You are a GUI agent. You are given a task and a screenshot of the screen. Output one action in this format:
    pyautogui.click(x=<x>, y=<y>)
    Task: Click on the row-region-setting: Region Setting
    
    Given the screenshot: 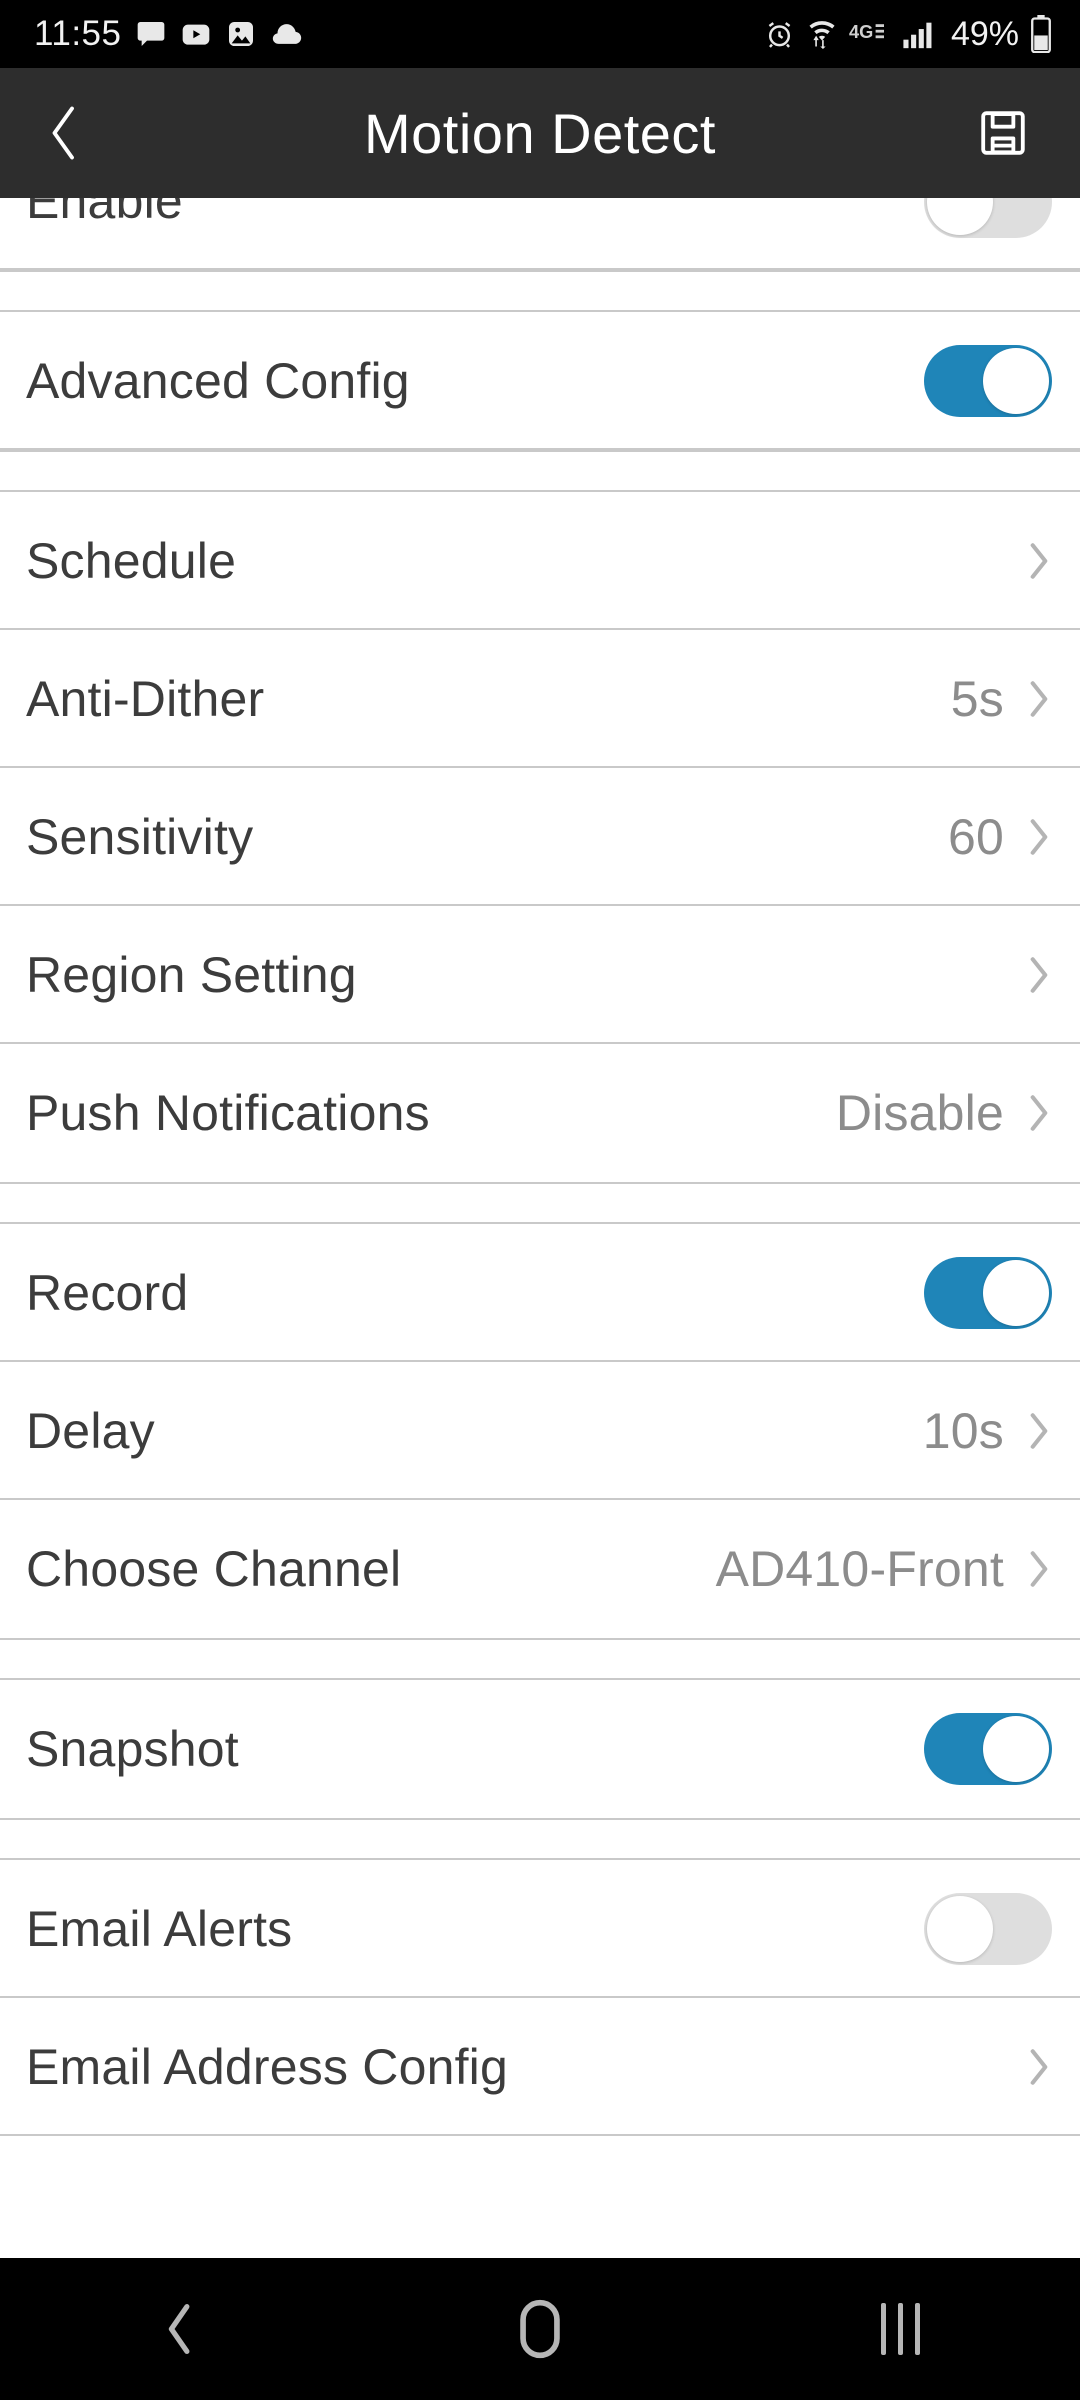 What is the action you would take?
    pyautogui.click(x=540, y=975)
    